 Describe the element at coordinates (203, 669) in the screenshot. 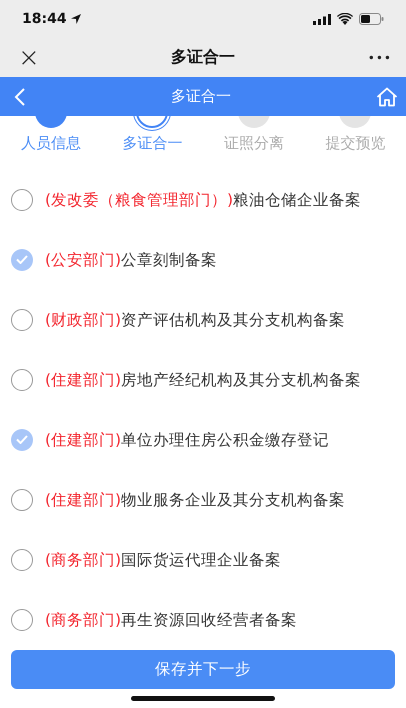

I see `save-next-button: 保存并下一步` at that location.